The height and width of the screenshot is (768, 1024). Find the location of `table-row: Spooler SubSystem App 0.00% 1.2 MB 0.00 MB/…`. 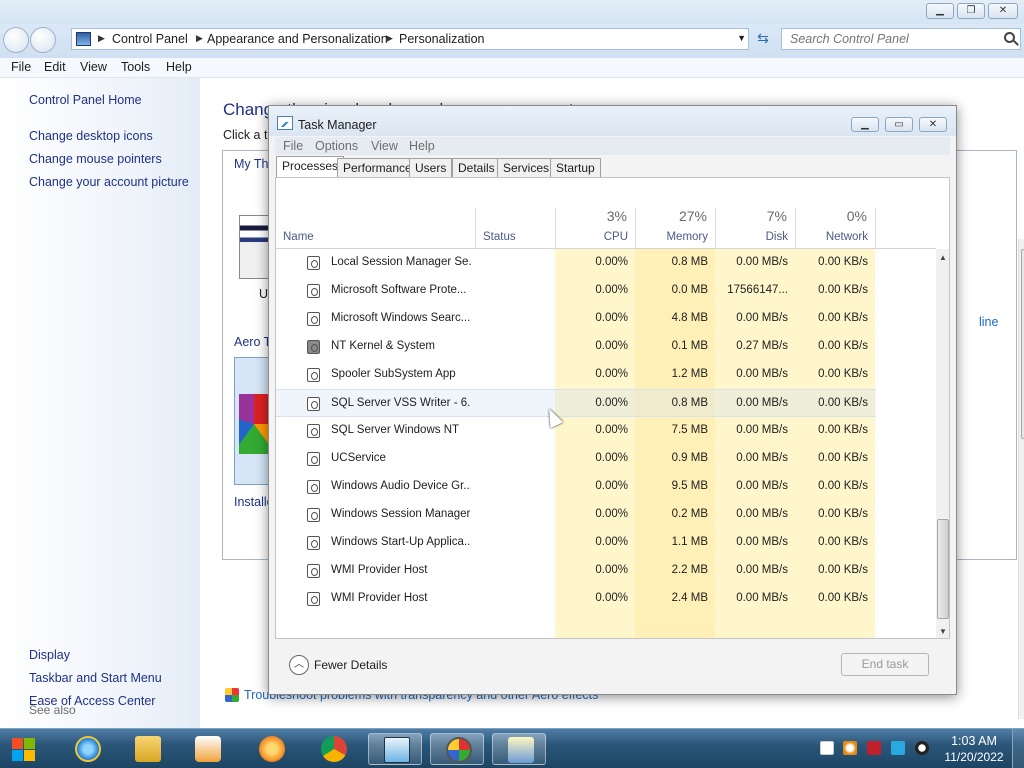

table-row: Spooler SubSystem App 0.00% 1.2 MB 0.00 MB/… is located at coordinates (576, 375).